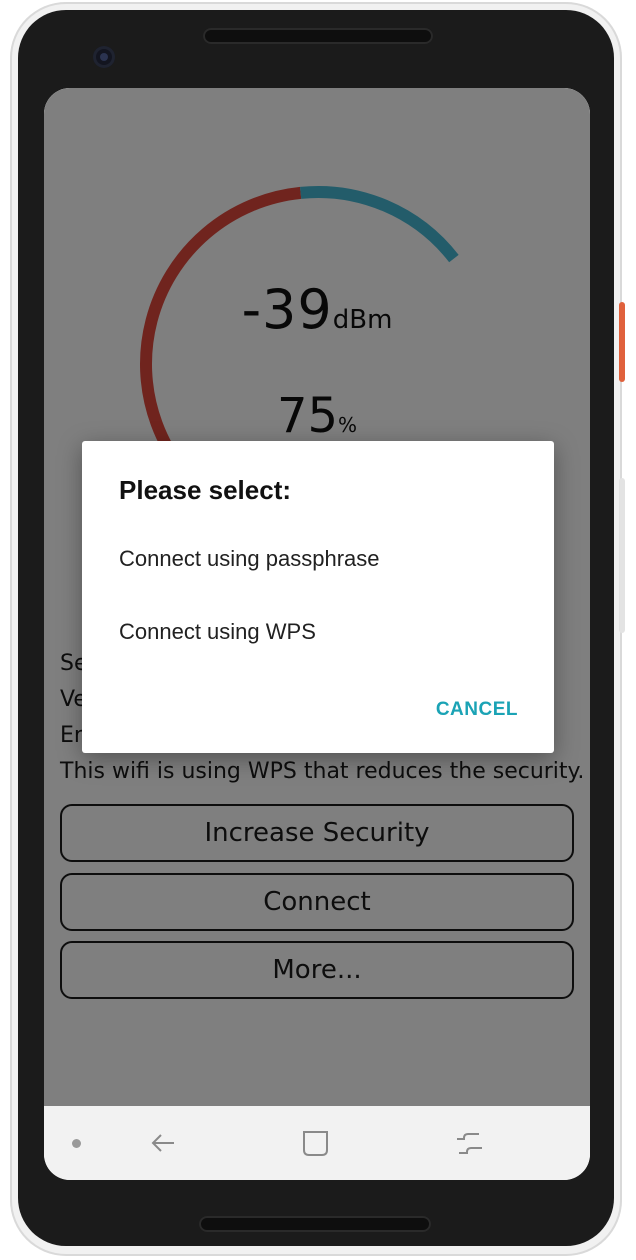 This screenshot has height=1260, width=636. I want to click on cancel-button: CANCEL, so click(477, 710).